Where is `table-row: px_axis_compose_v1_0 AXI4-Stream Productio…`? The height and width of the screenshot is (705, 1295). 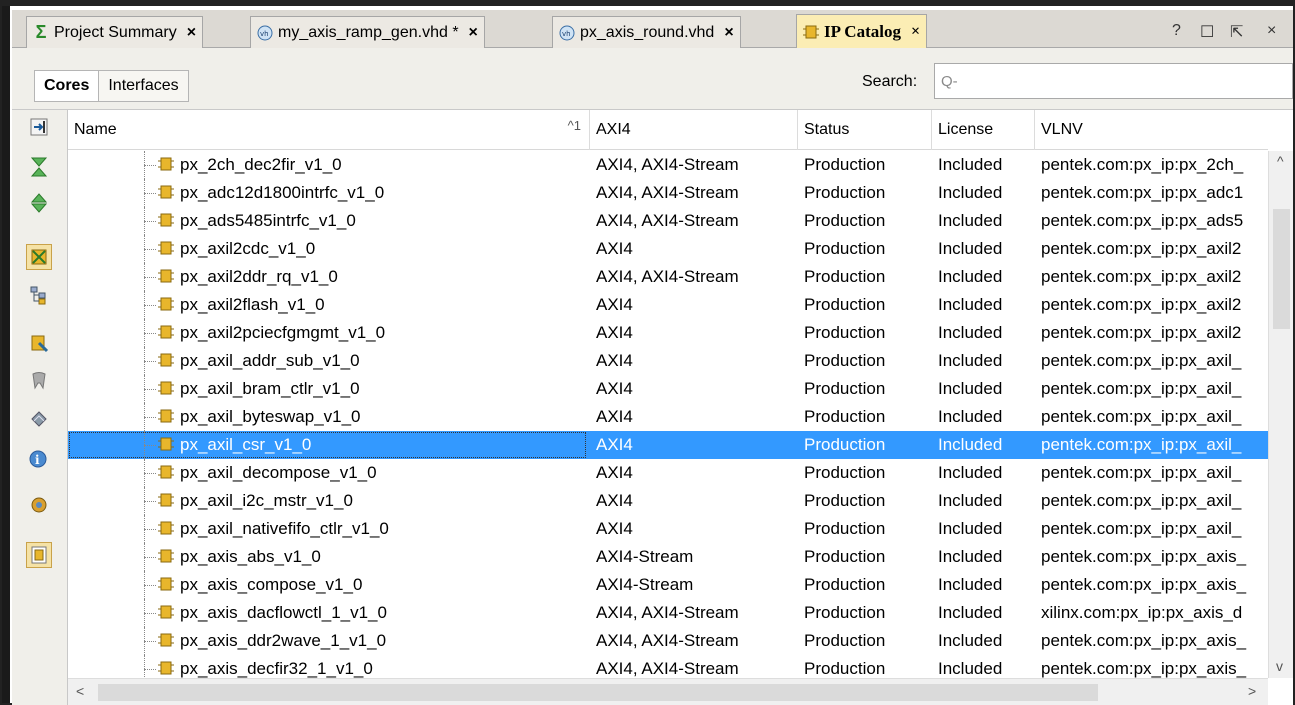 table-row: px_axis_compose_v1_0 AXI4-Stream Productio… is located at coordinates (668, 585).